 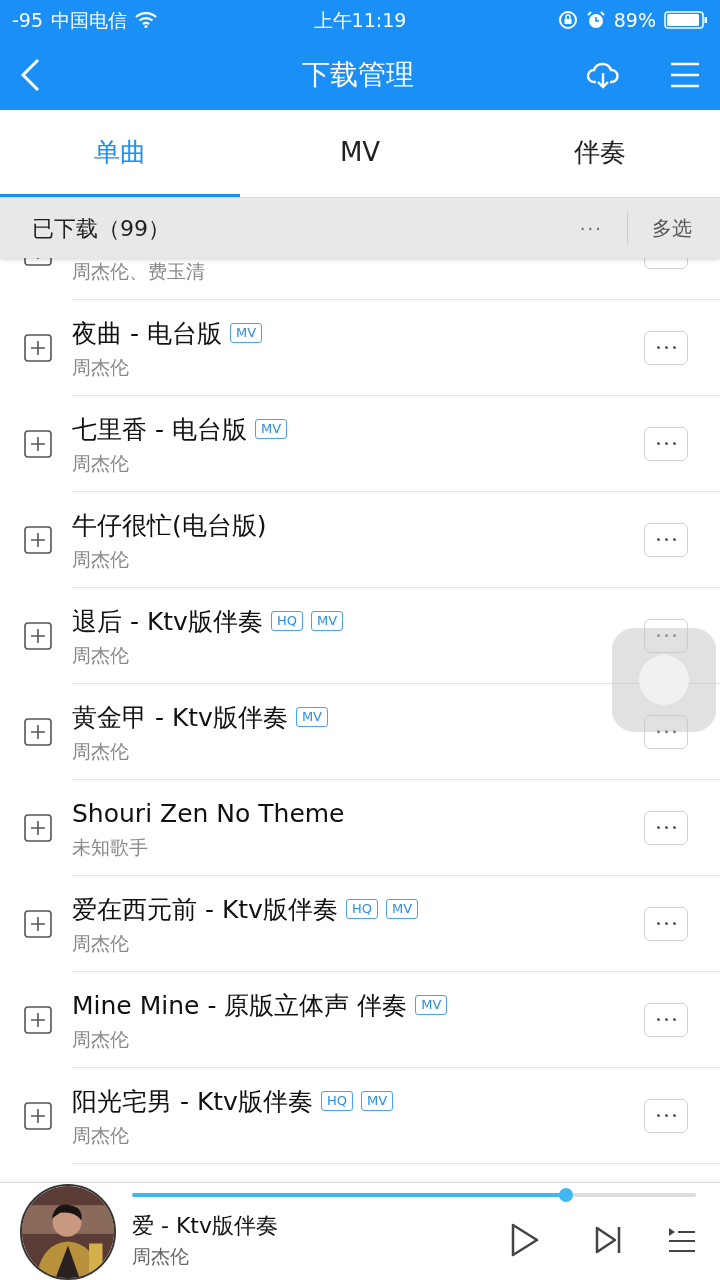 I want to click on artist-name: 未知歌手, so click(x=110, y=848).